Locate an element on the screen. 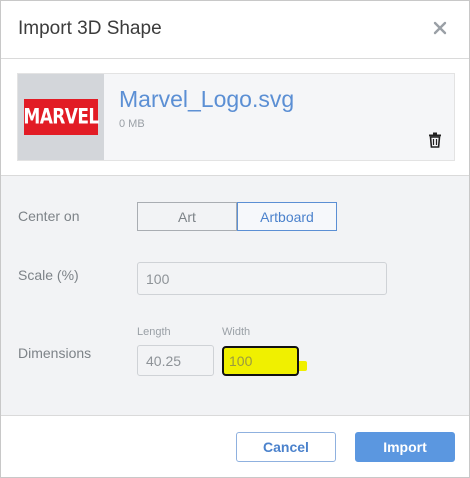  trash-icon is located at coordinates (436, 141).